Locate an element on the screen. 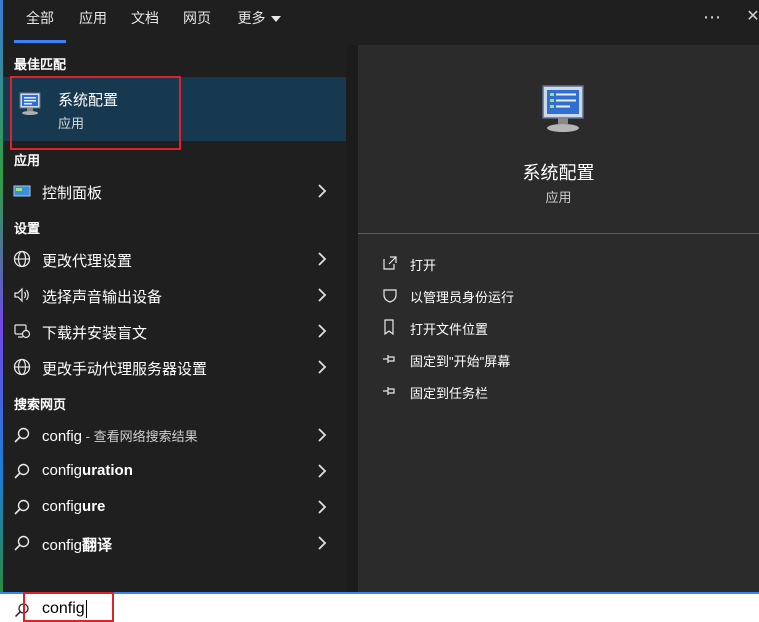 This screenshot has height=622, width=759. shield-icon is located at coordinates (390, 296).